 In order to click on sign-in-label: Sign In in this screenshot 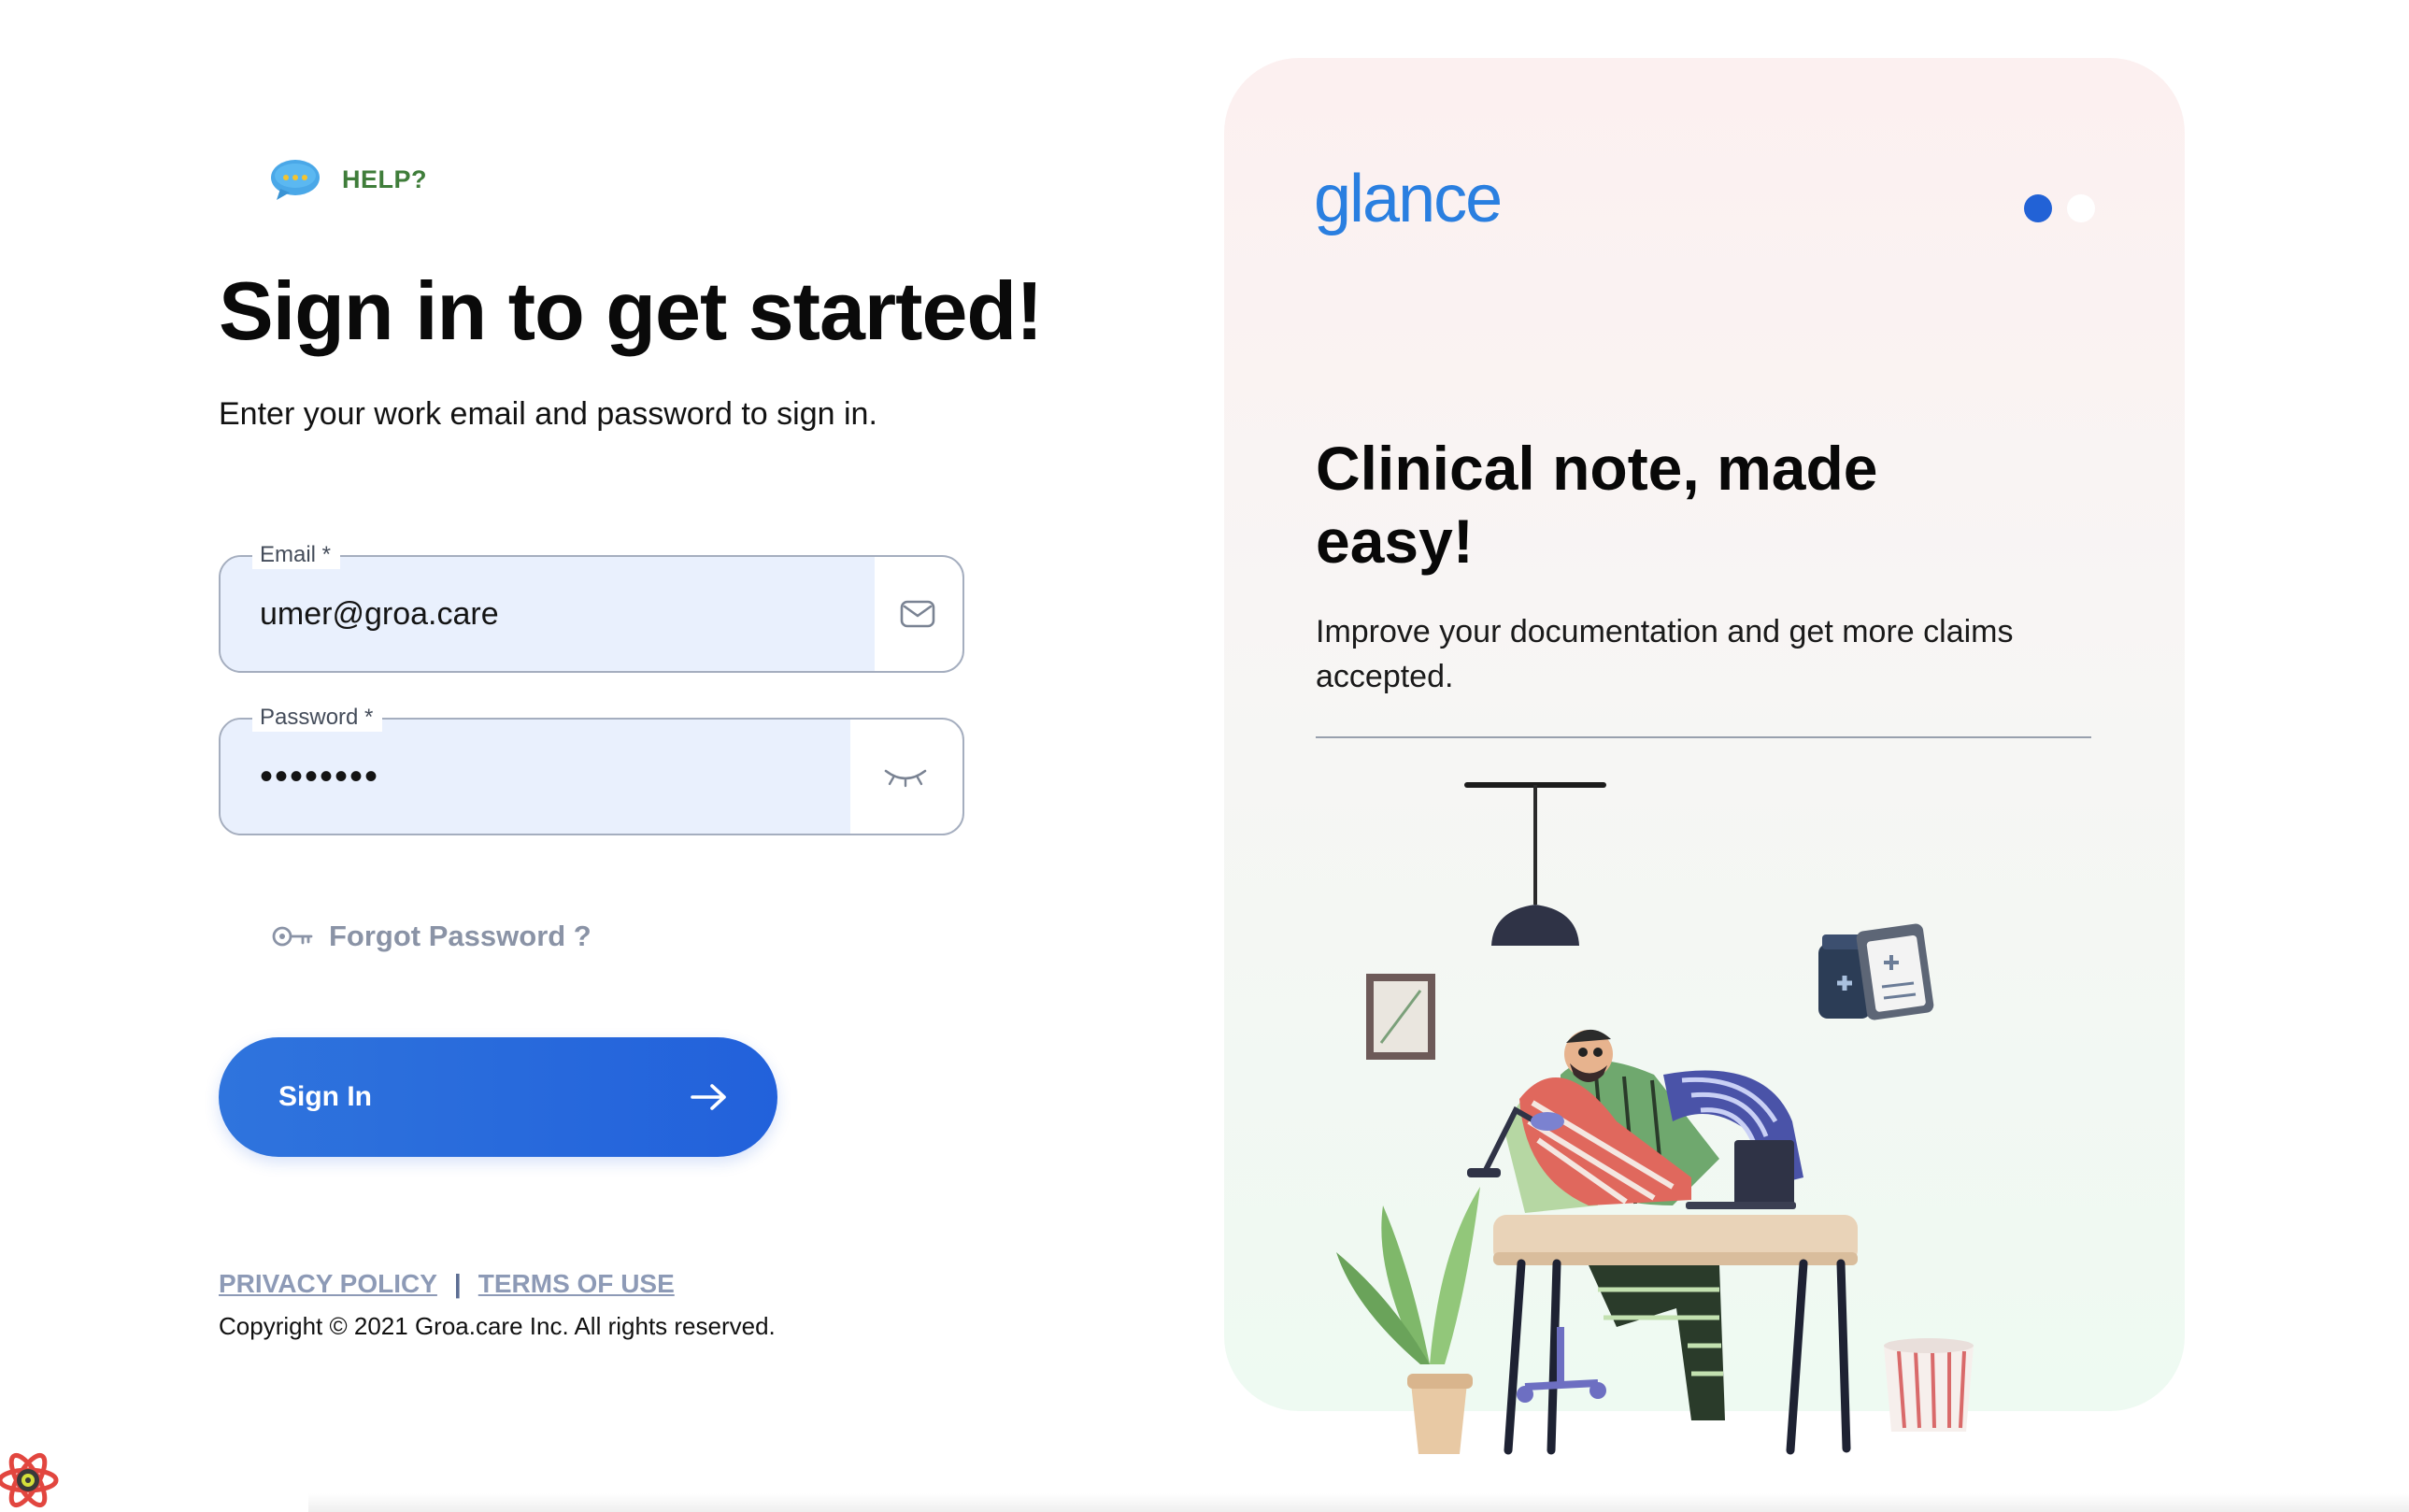, I will do `click(325, 1096)`.